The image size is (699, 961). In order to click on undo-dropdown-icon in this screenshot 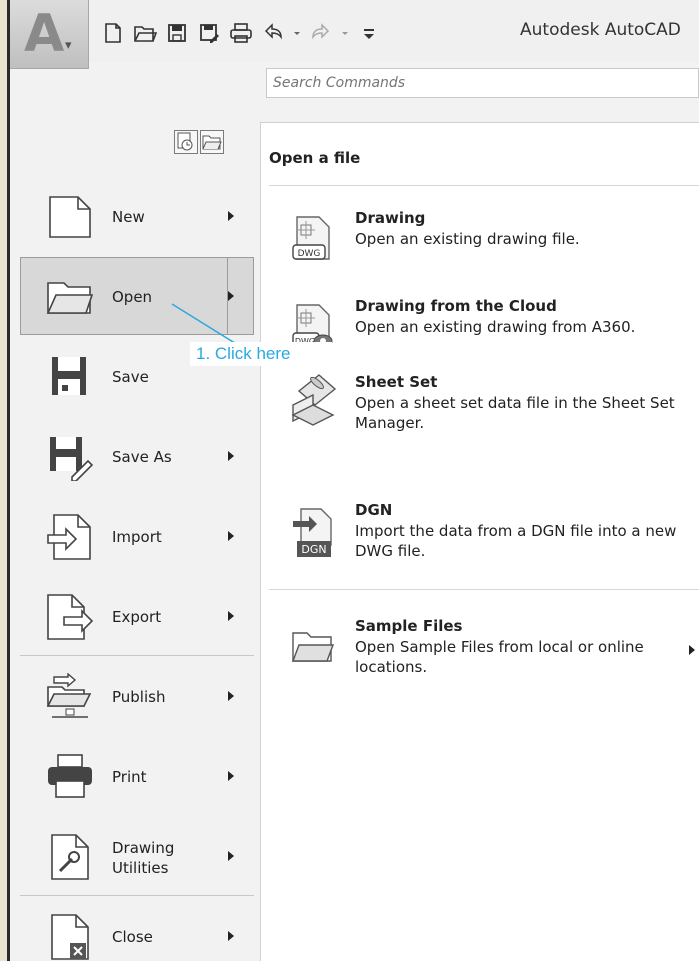, I will do `click(297, 33)`.